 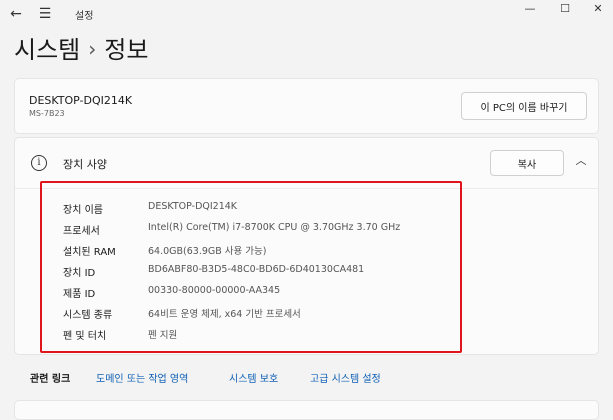 I want to click on chevron-right-icon: ›, so click(x=92, y=49).